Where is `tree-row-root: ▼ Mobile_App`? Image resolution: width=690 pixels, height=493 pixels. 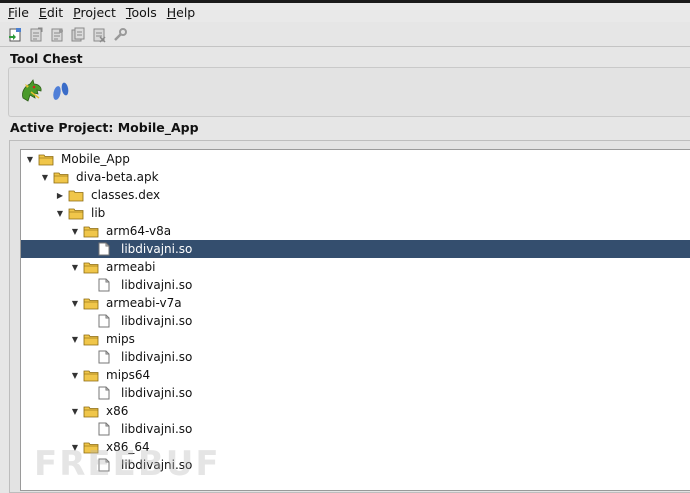
tree-row-root: ▼ Mobile_App is located at coordinates (78, 159).